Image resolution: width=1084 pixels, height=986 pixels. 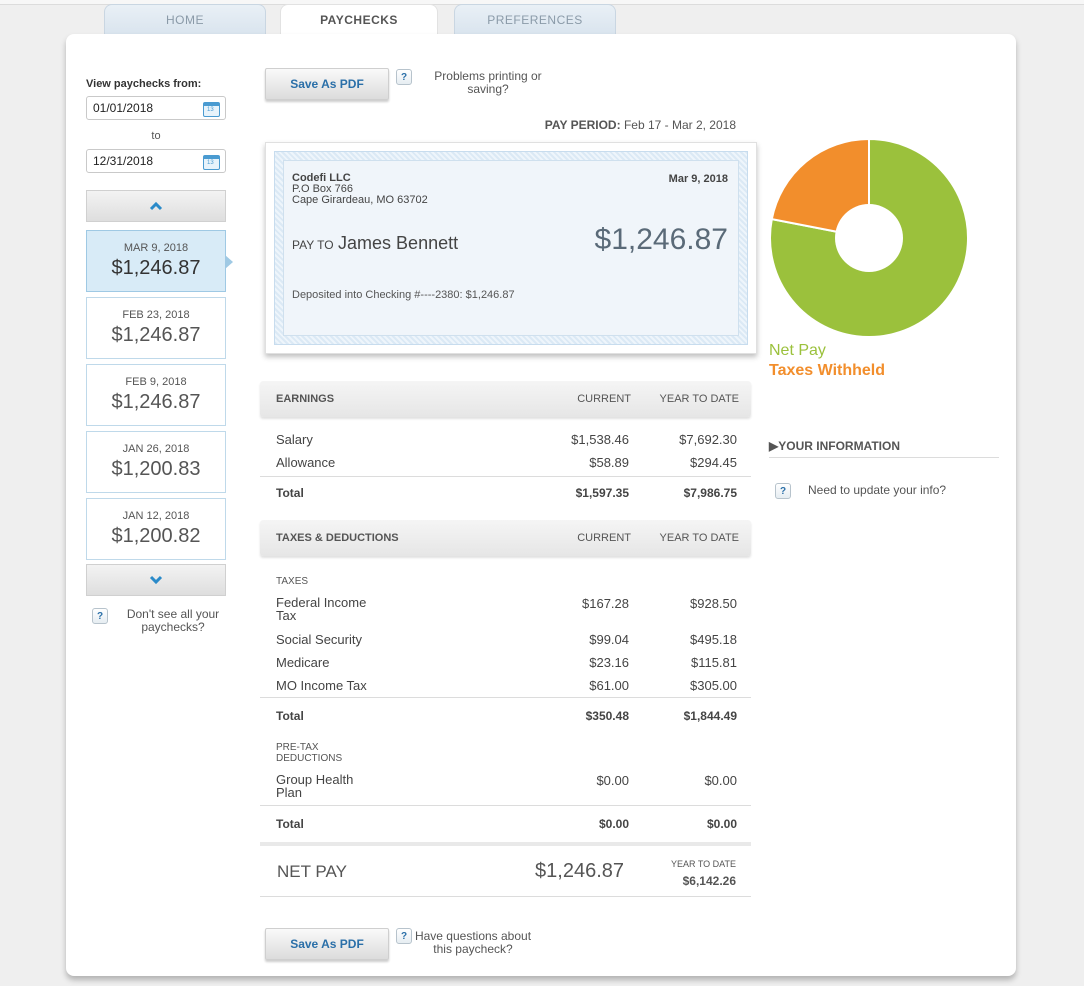 What do you see at coordinates (156, 136) in the screenshot?
I see `to-label: to` at bounding box center [156, 136].